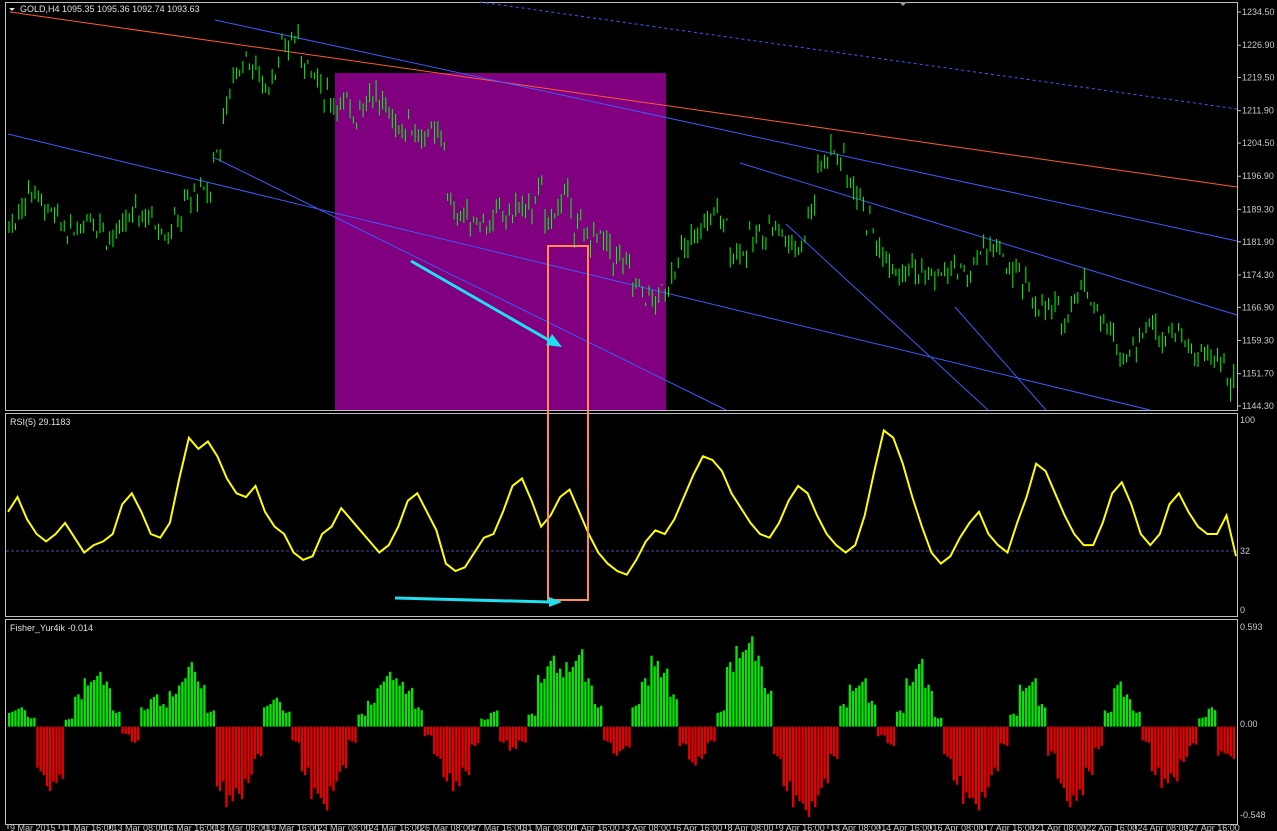 This screenshot has height=831, width=1277. What do you see at coordinates (1258, 406) in the screenshot?
I see `price-tick: 1144.30` at bounding box center [1258, 406].